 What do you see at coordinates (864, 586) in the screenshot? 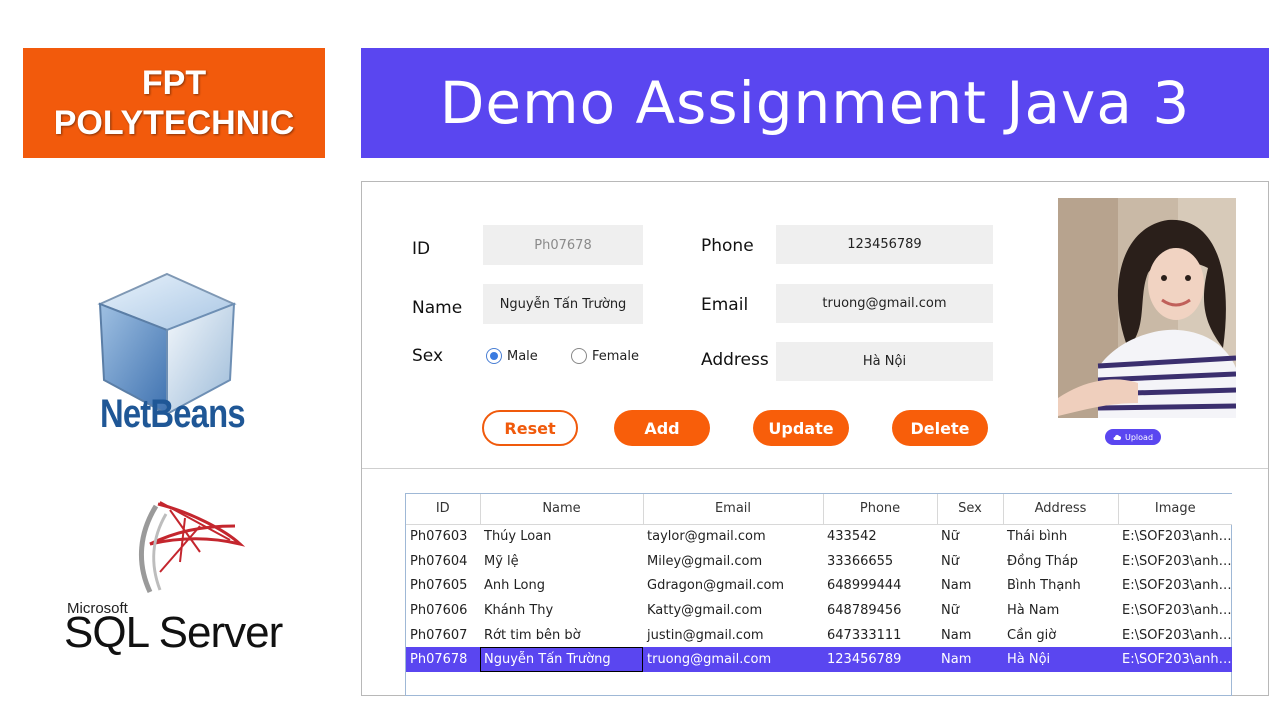
I see `cell-phone: 648999444` at bounding box center [864, 586].